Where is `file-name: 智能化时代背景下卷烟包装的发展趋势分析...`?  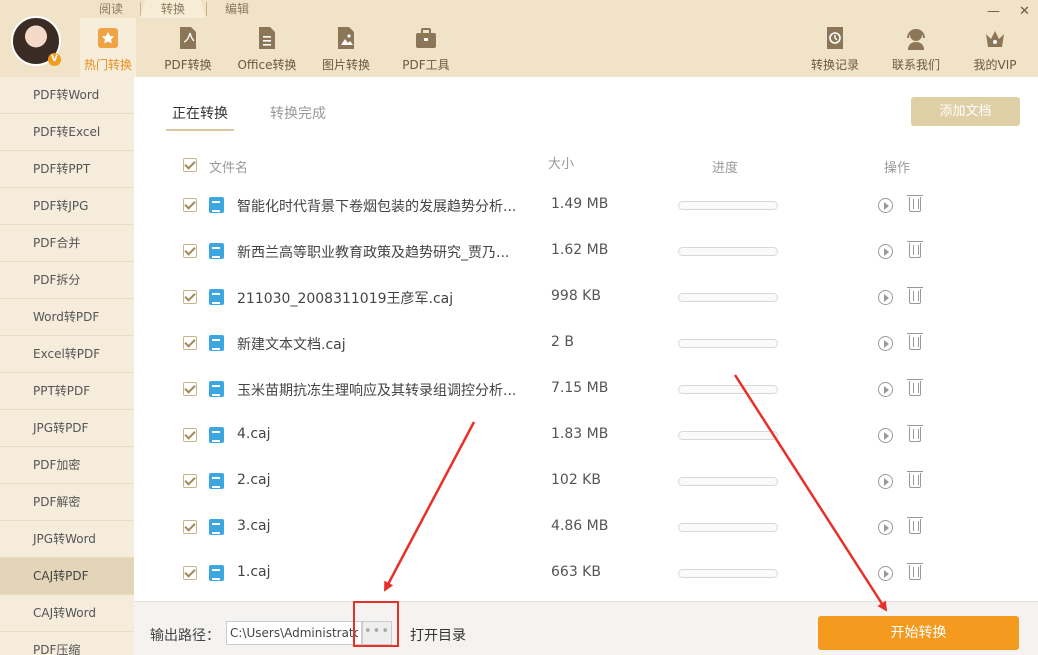
file-name: 智能化时代背景下卷烟包装的发展趋势分析... is located at coordinates (377, 207).